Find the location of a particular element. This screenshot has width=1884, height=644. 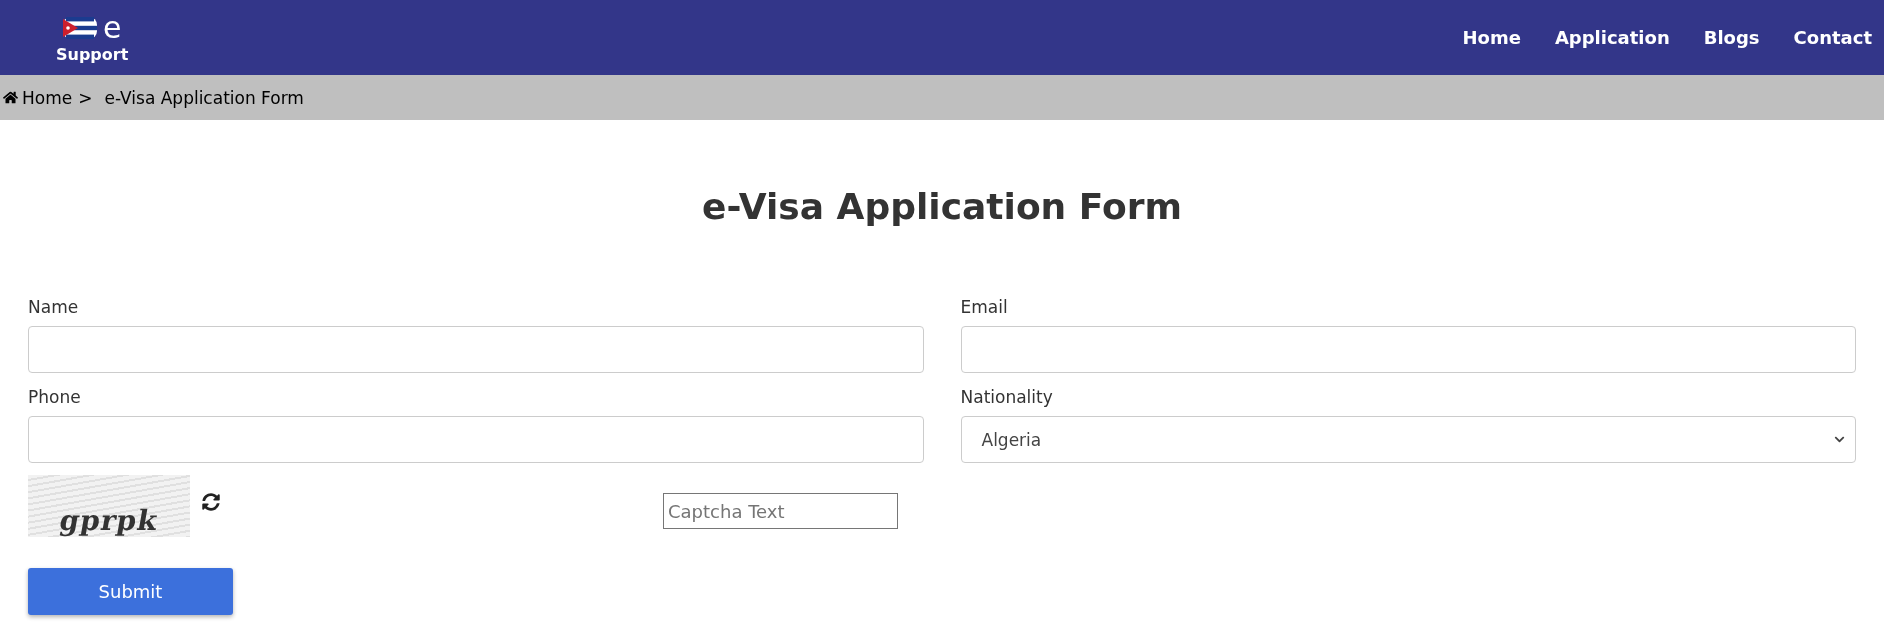

breadcrumb-home-link: Home is located at coordinates (38, 97).